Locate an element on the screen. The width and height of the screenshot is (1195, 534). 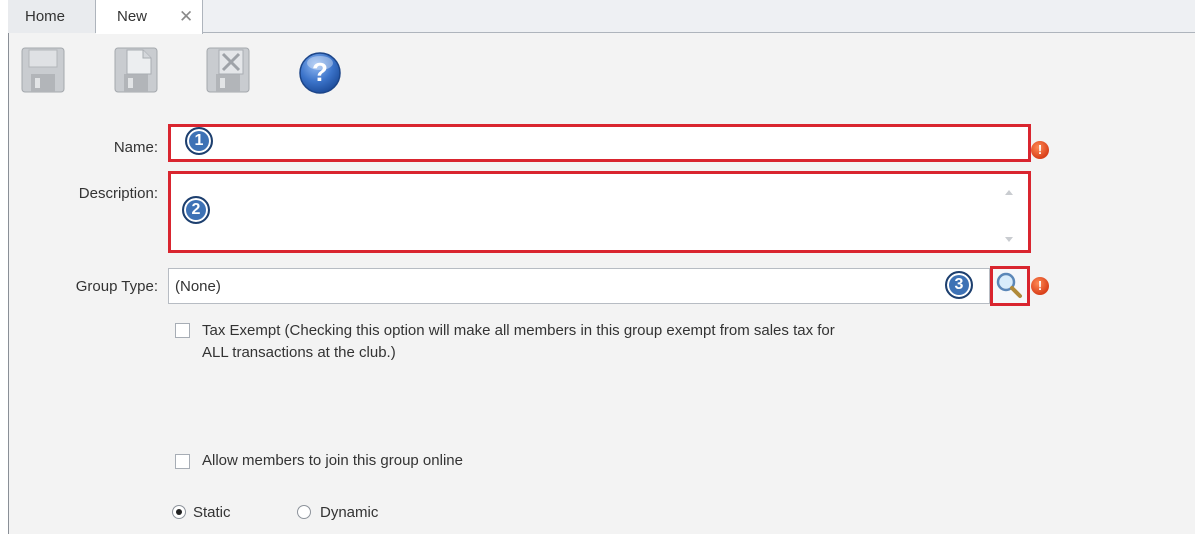
allow-online-checkbox is located at coordinates (182, 461).